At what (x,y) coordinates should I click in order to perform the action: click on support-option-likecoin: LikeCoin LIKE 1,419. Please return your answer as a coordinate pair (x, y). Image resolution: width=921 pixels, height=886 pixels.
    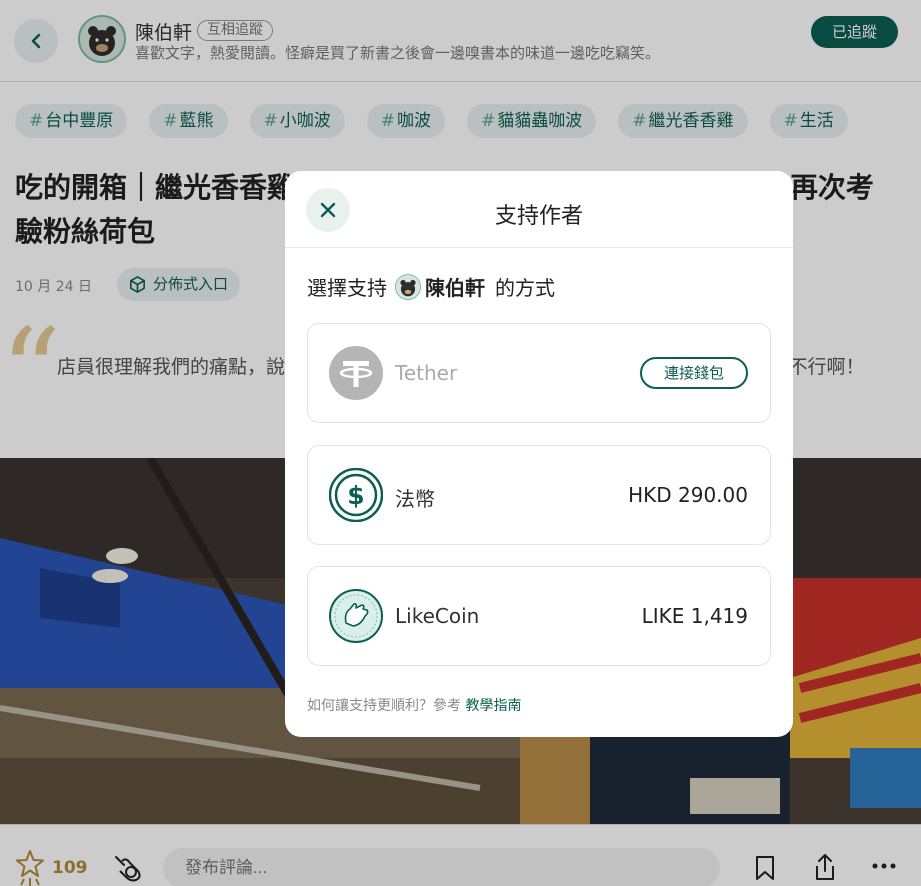
    Looking at the image, I should click on (539, 616).